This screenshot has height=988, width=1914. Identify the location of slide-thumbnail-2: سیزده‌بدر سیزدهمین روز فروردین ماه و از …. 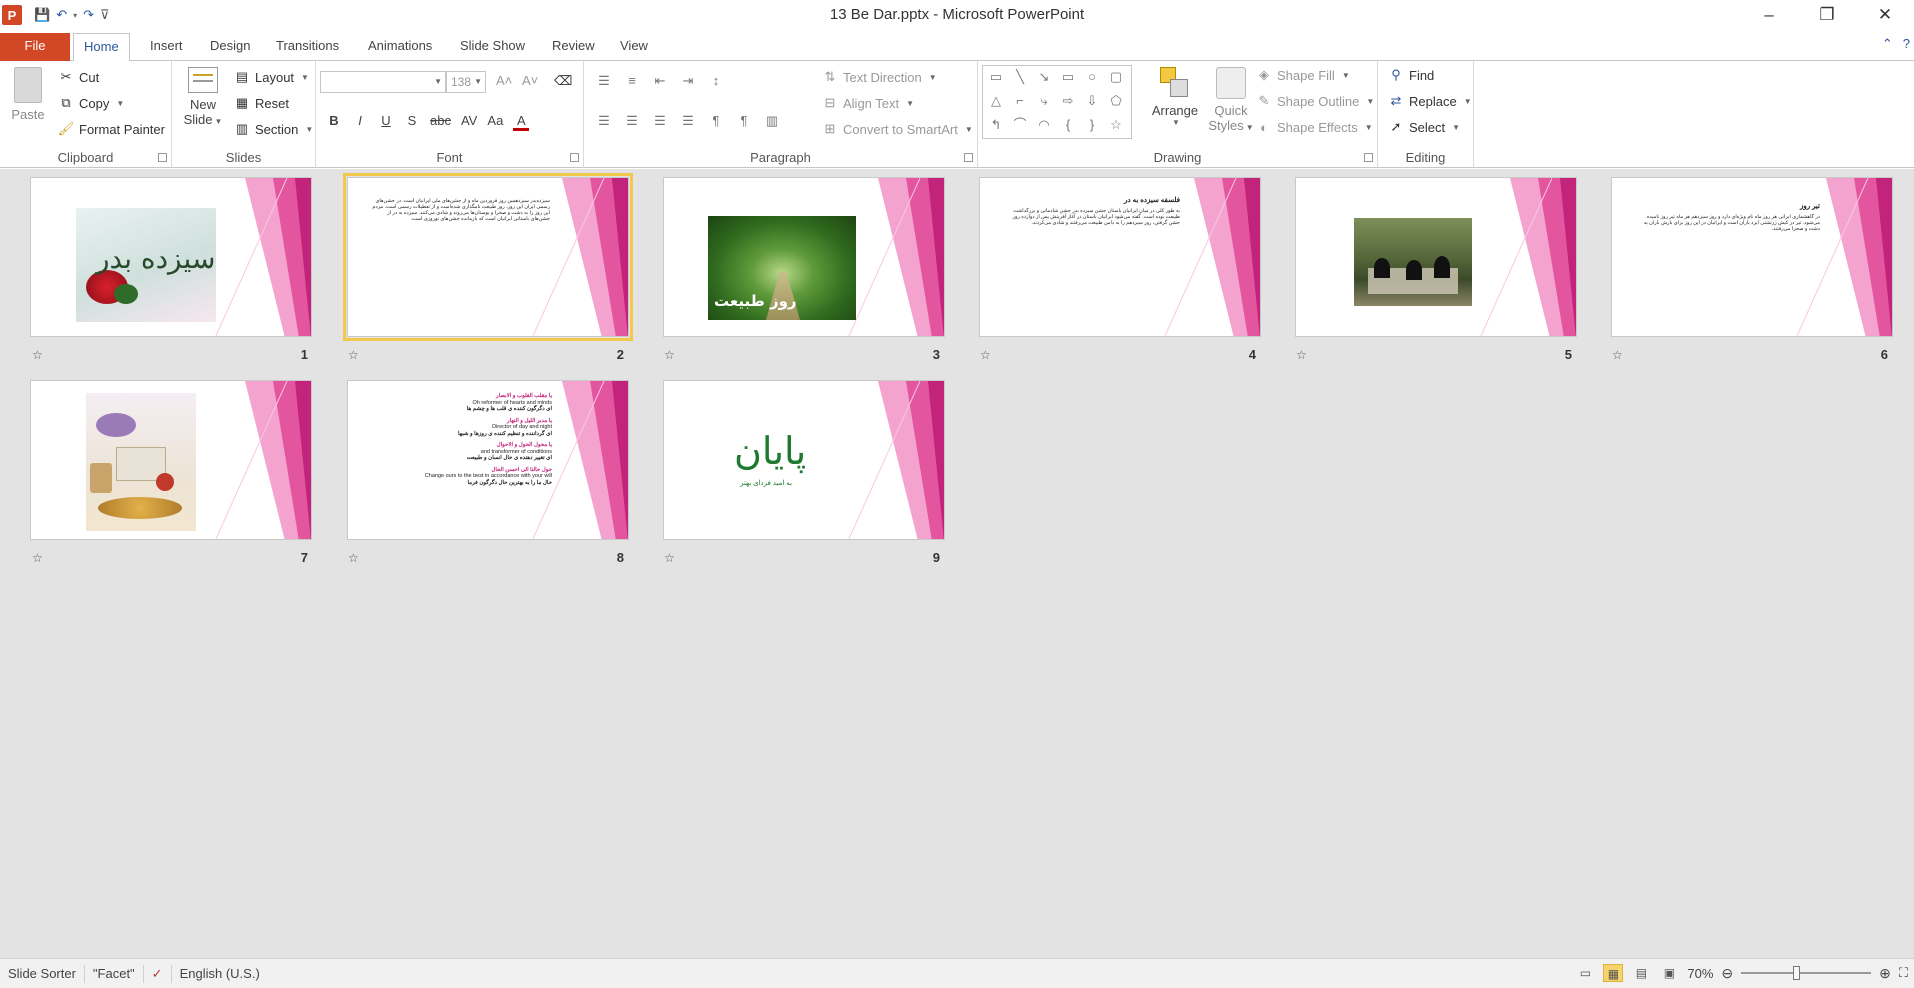
(488, 257).